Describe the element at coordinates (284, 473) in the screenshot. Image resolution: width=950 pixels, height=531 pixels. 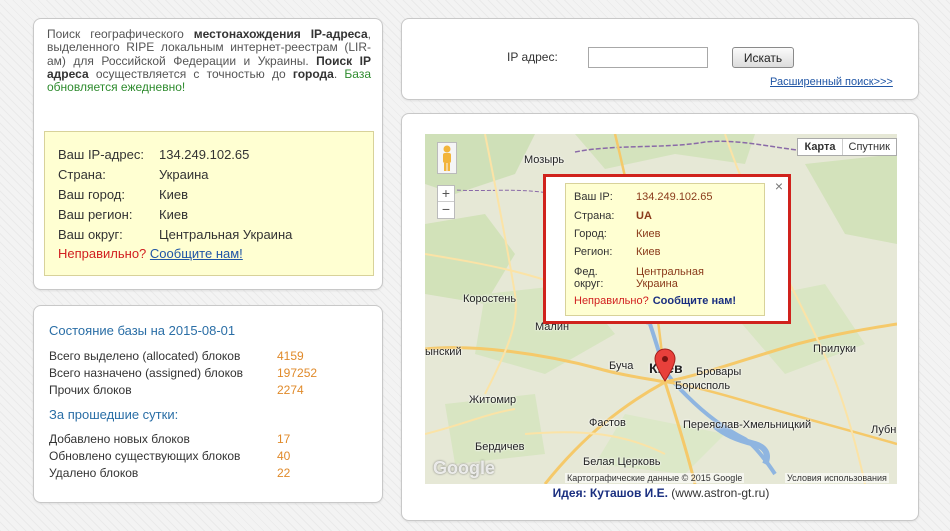
I see `stat-value: 22` at that location.